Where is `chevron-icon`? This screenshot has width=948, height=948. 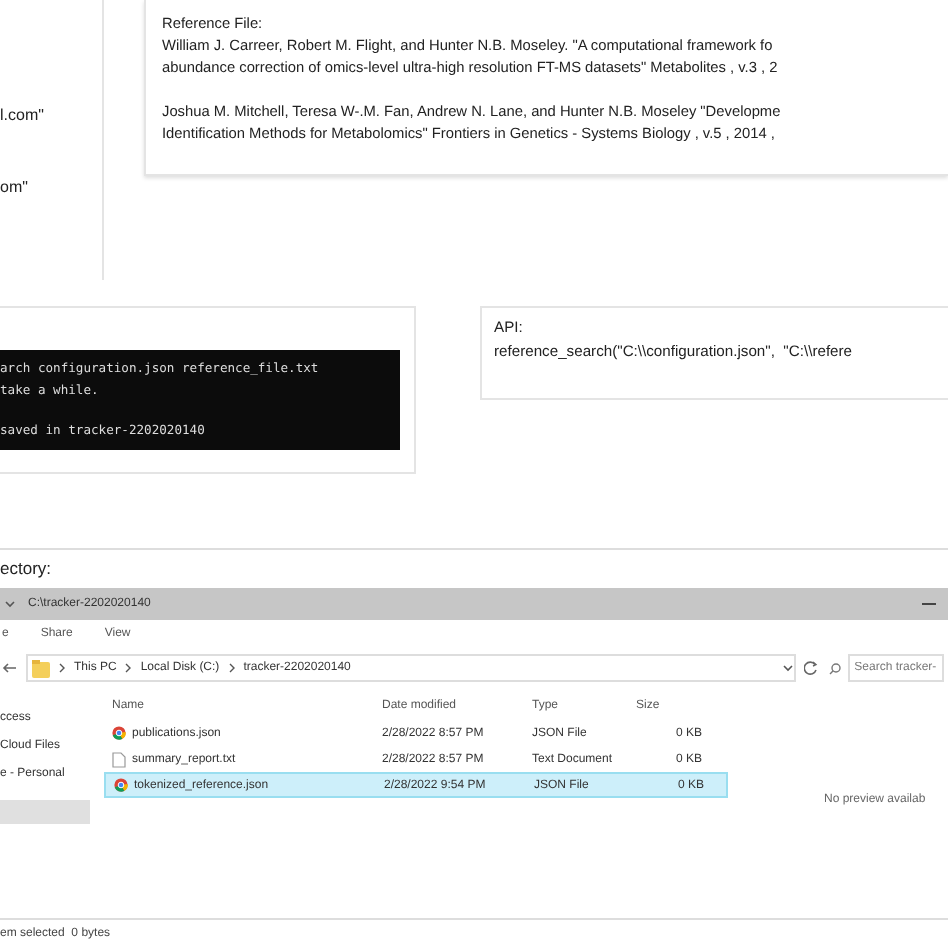
chevron-icon is located at coordinates (10, 604).